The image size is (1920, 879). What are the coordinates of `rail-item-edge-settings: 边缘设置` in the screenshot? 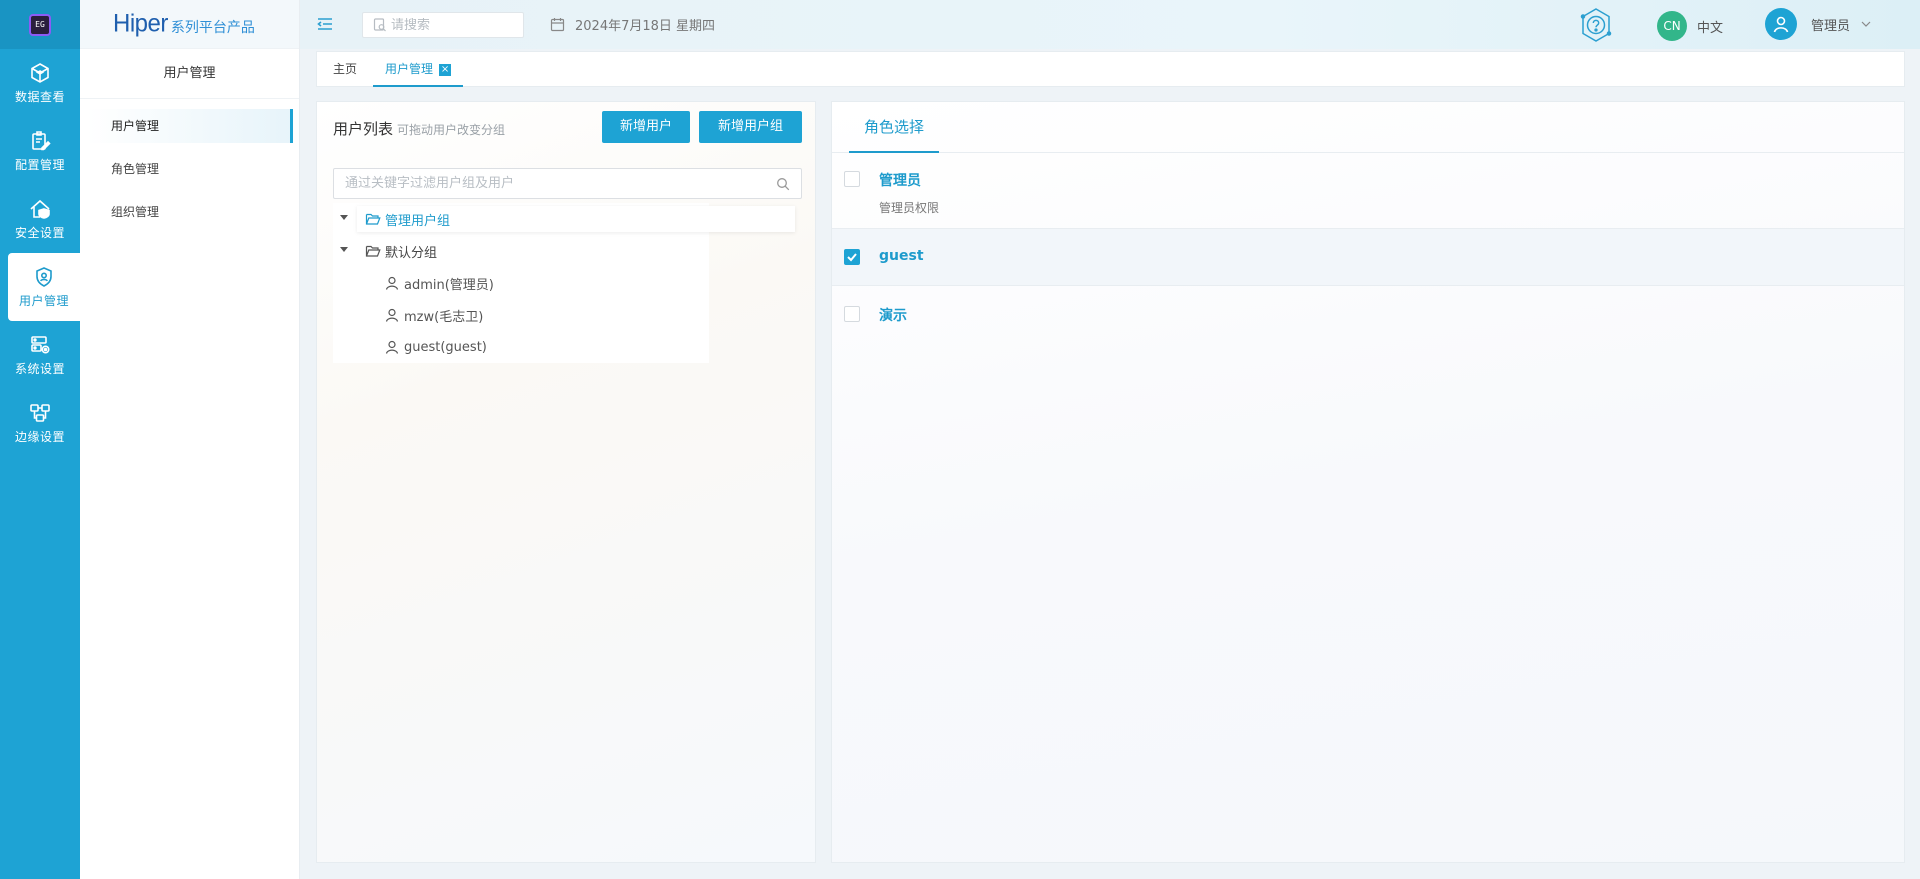 It's located at (40, 423).